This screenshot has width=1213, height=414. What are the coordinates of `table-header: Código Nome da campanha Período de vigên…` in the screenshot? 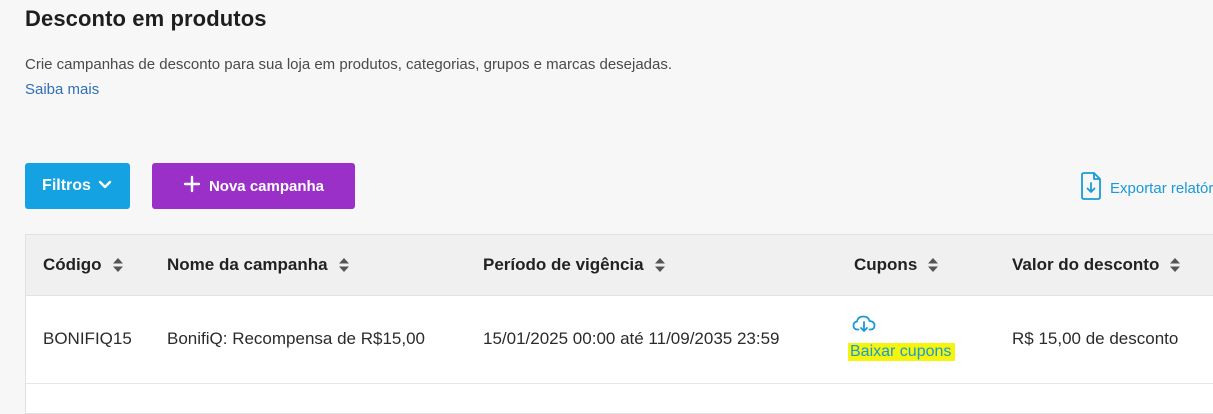 It's located at (619, 265).